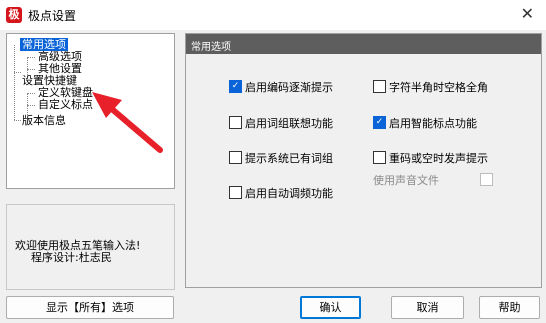  Describe the element at coordinates (90, 247) in the screenshot. I see `welcome-info-box: 欢迎使用极点五笔输入法! 程序设计:杜志民` at that location.